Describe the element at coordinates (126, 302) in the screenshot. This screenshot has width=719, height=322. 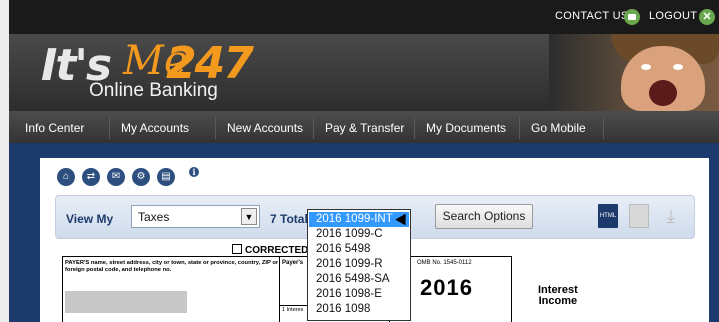
I see `redacted-payer-info` at that location.